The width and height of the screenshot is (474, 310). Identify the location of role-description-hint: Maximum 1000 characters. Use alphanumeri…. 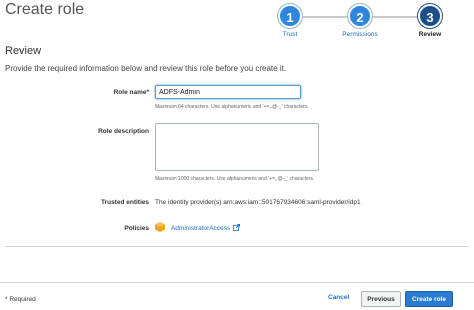
(235, 179).